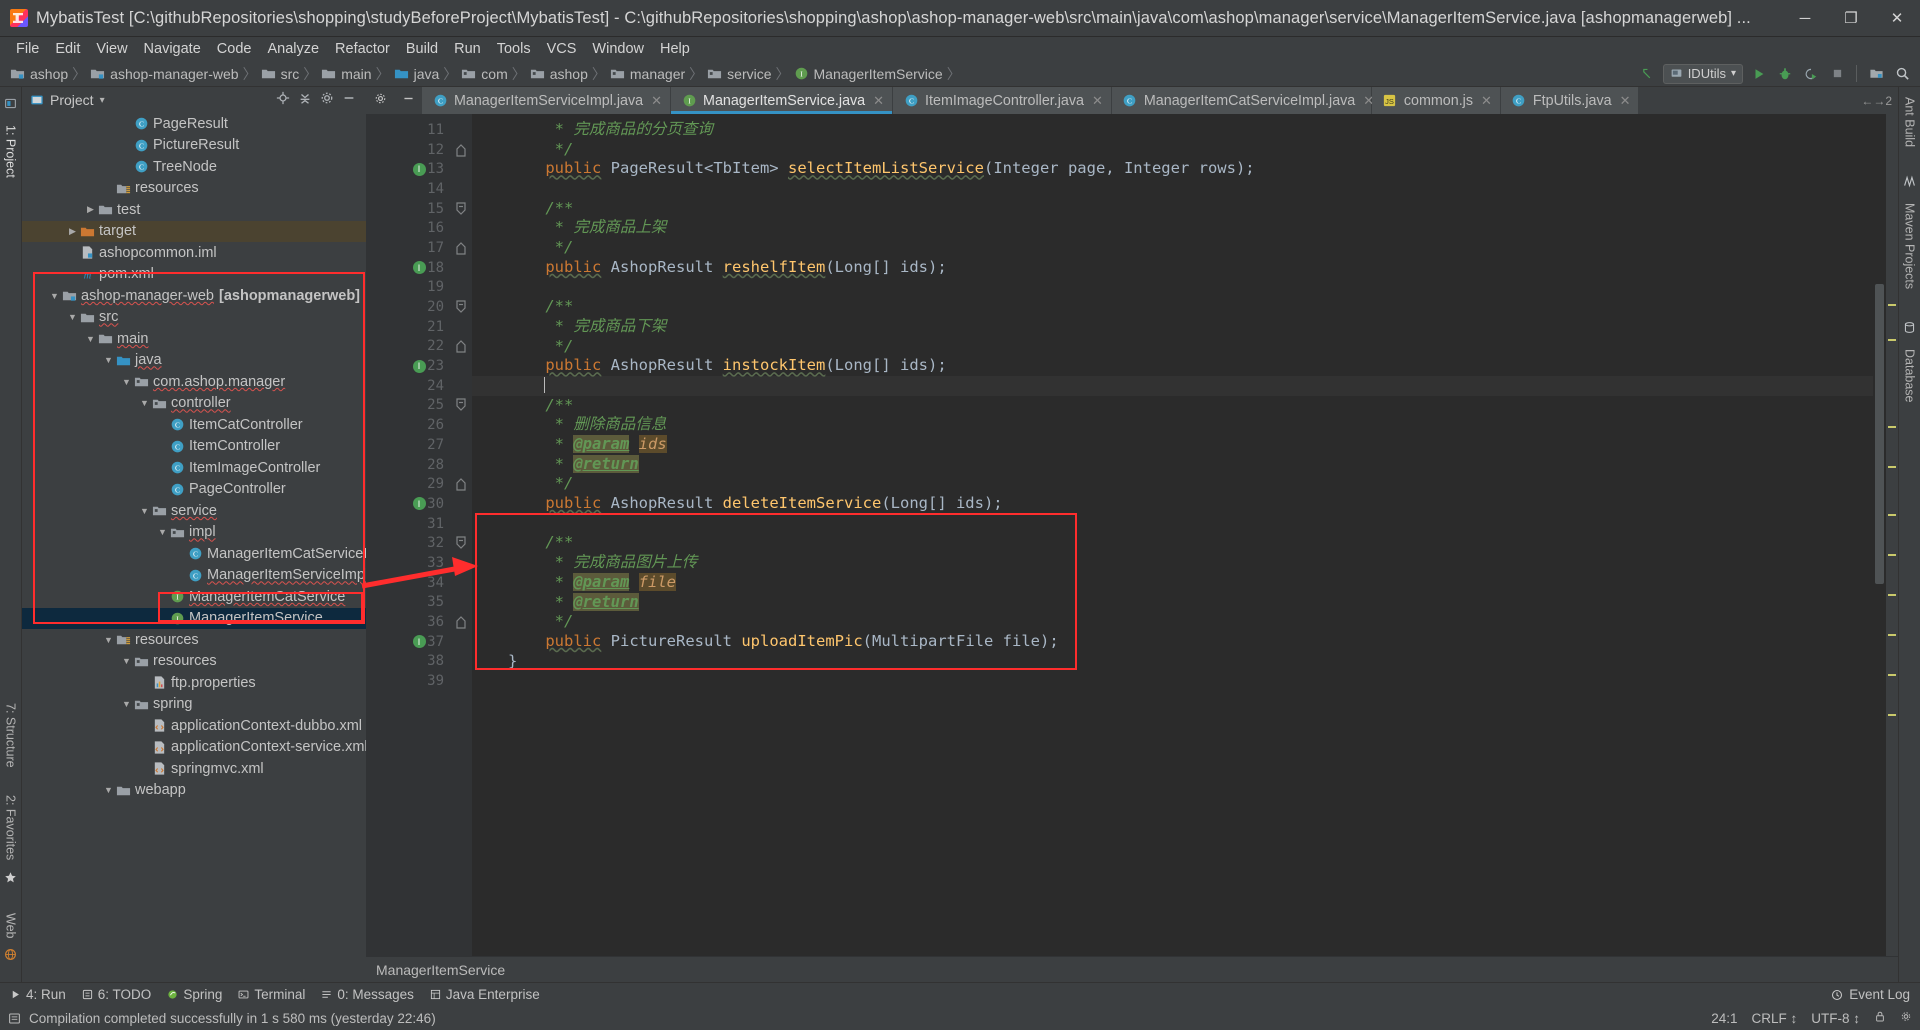 The width and height of the screenshot is (1920, 1030). What do you see at coordinates (11, 735) in the screenshot?
I see `sidebar-tab-structure: 7: Structure` at bounding box center [11, 735].